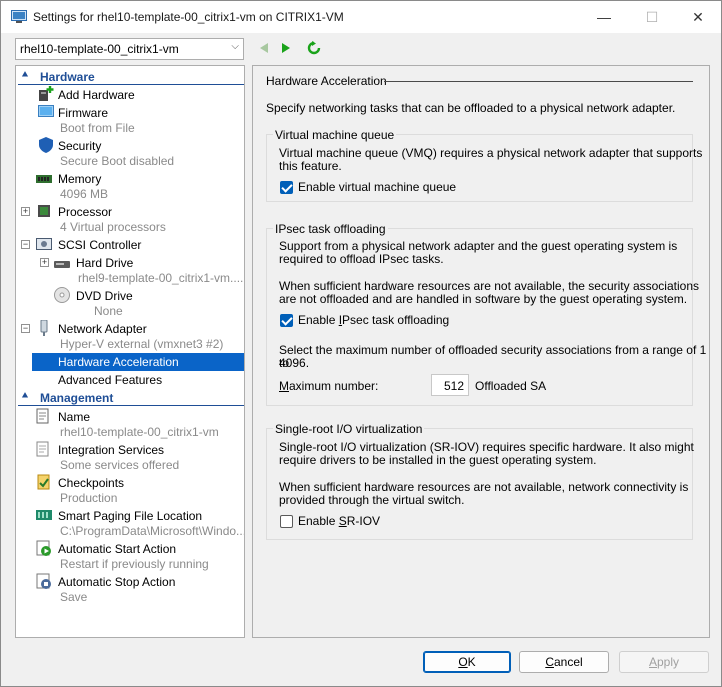 The height and width of the screenshot is (687, 722). I want to click on ipsec-label-prefix: Enable, so click(318, 320).